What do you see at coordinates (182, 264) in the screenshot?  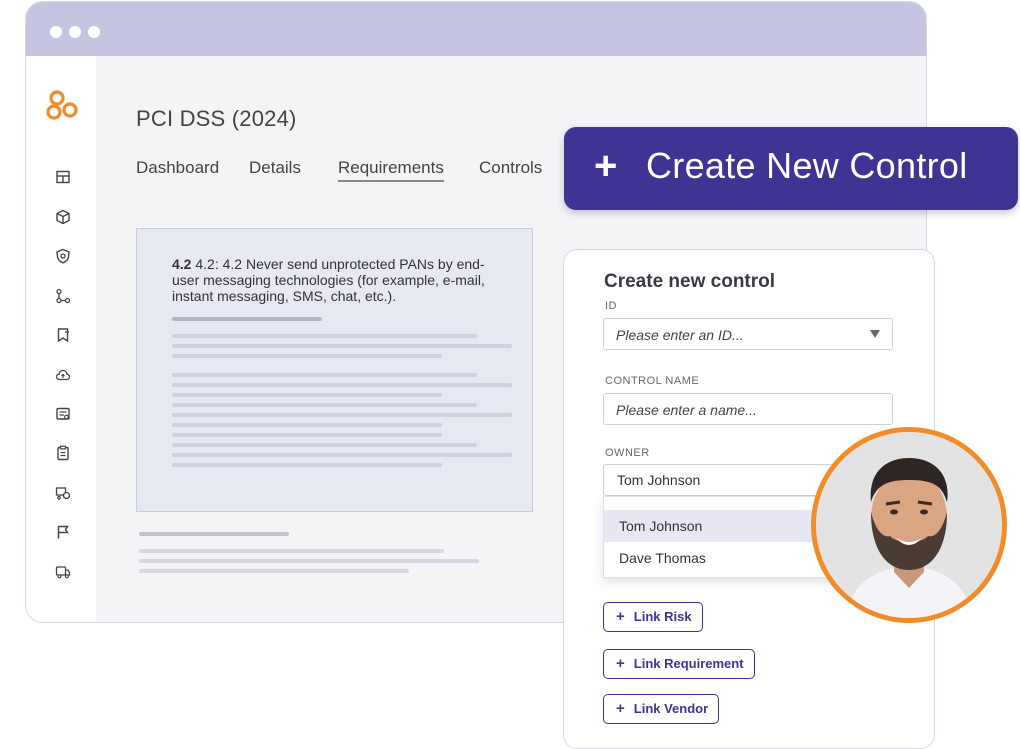 I see `requirement-number: 4.2` at bounding box center [182, 264].